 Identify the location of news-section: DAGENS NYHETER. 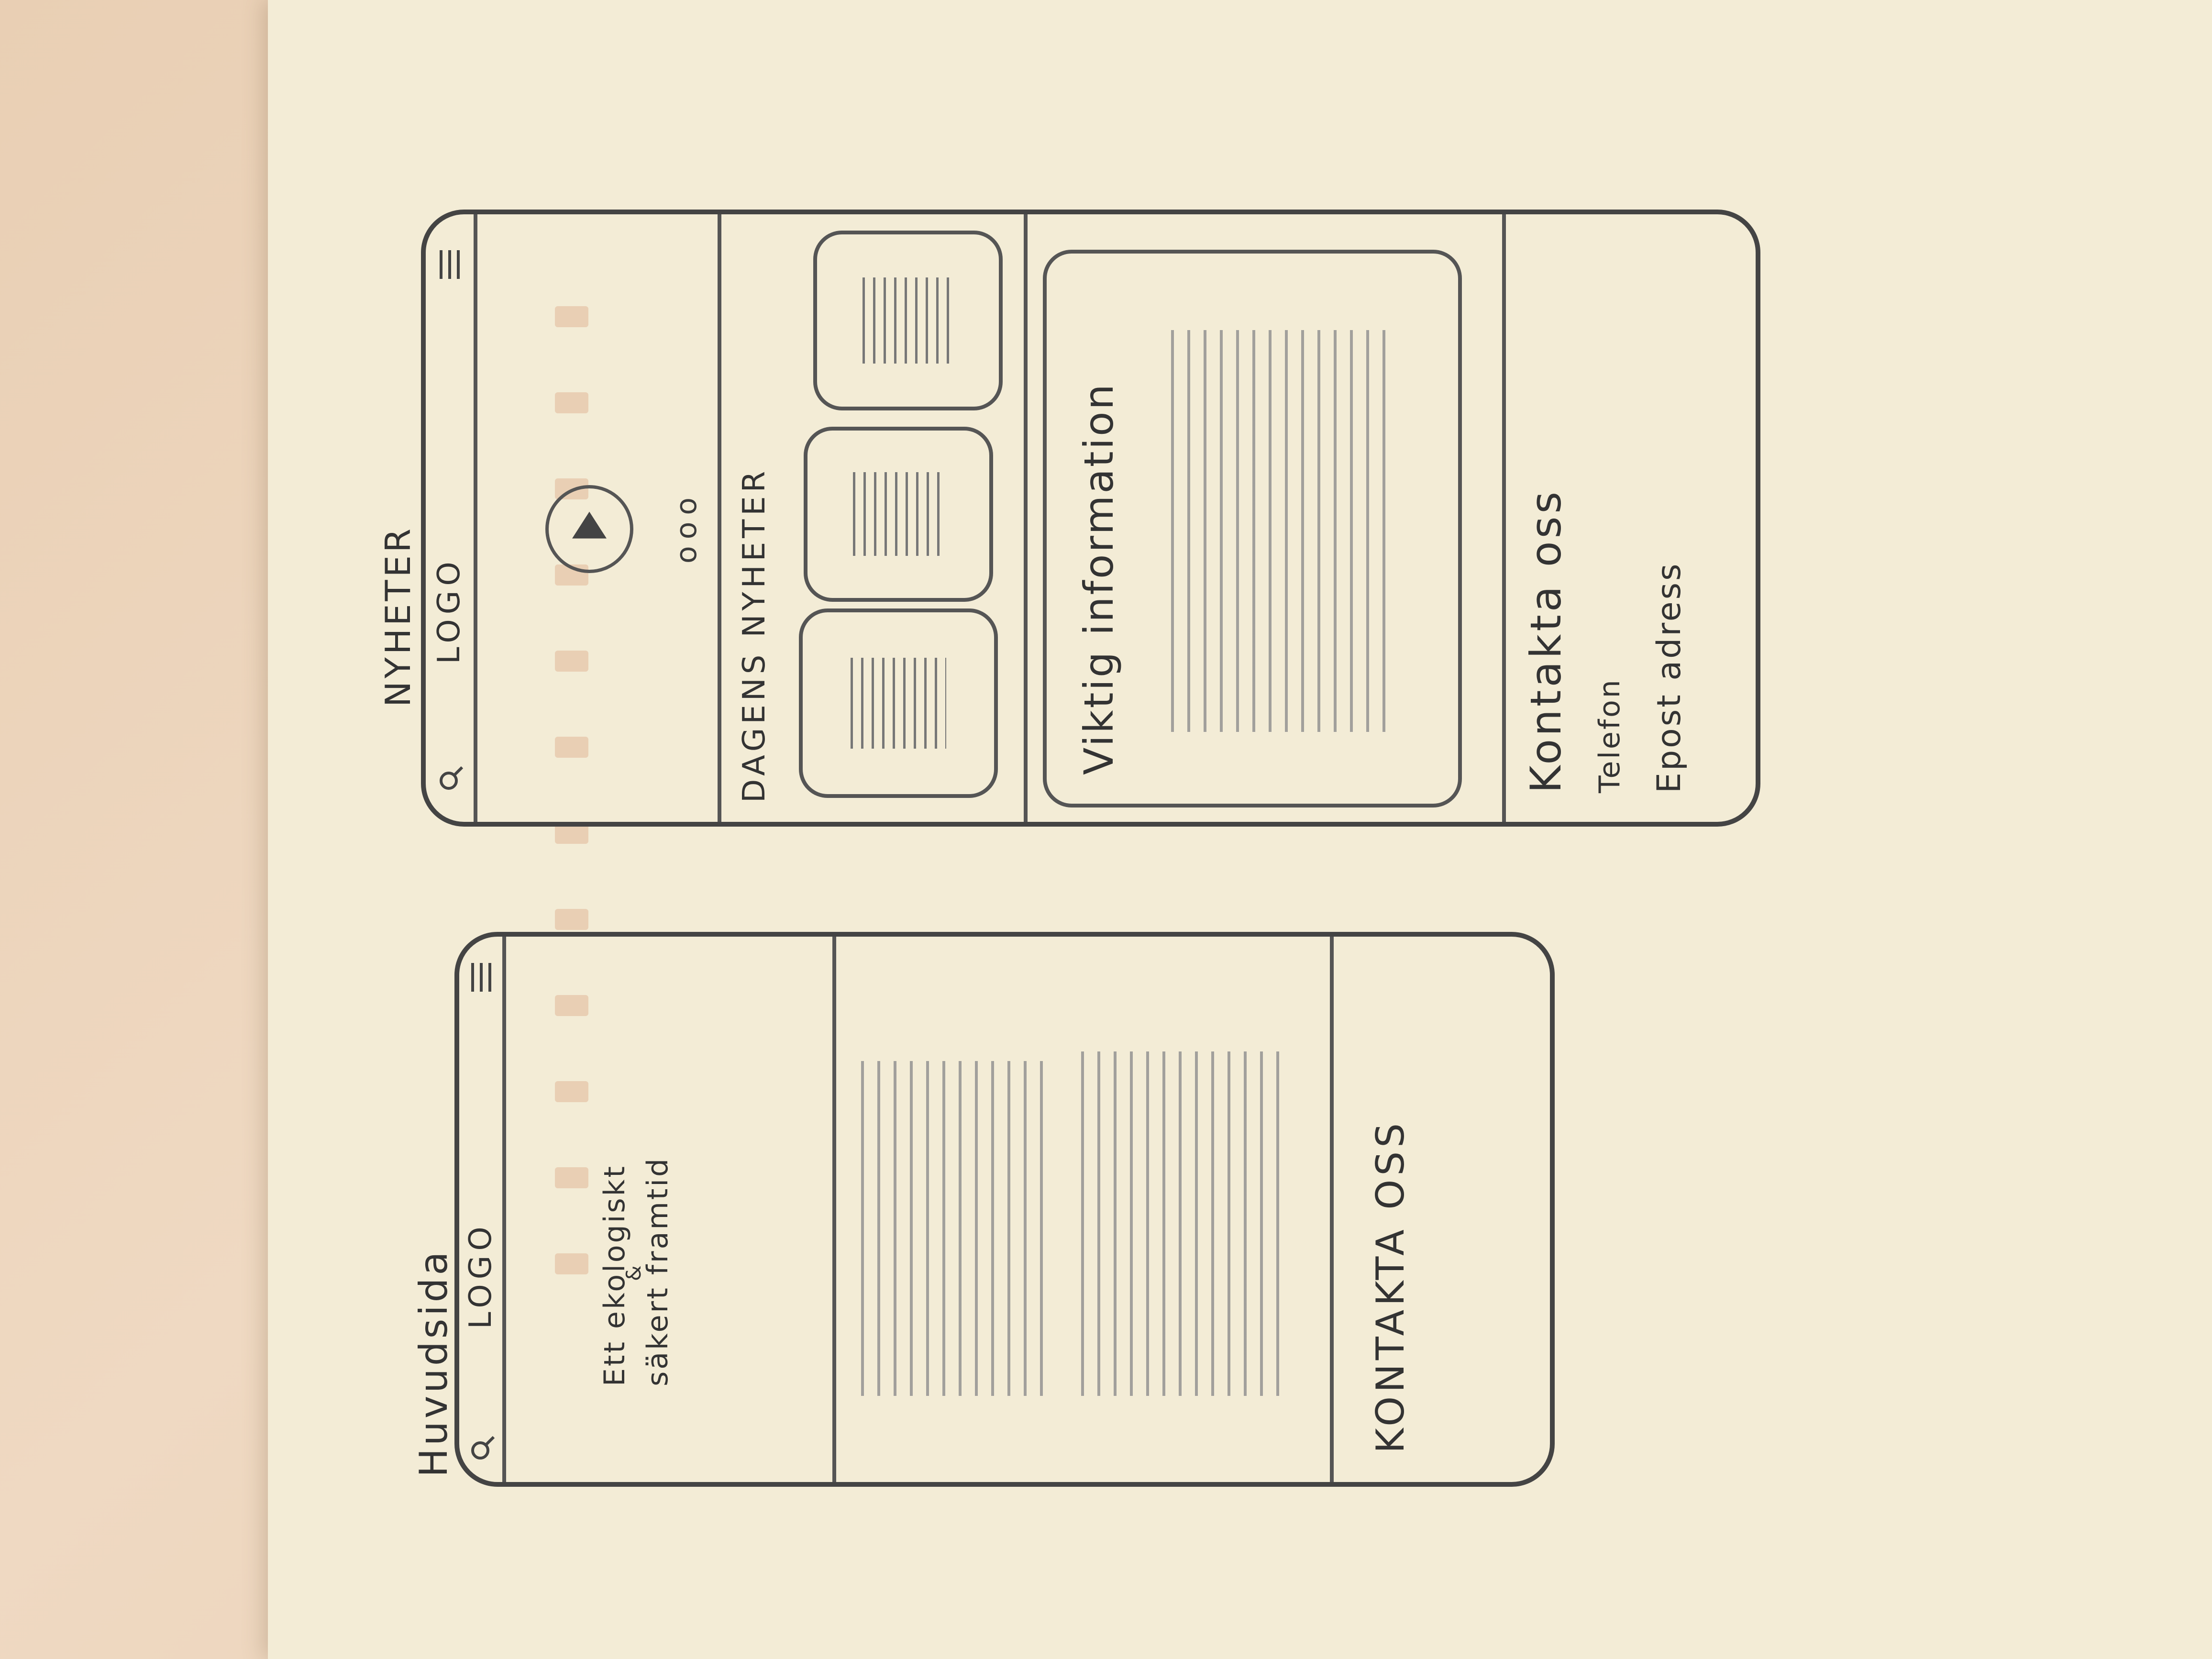
(873, 518).